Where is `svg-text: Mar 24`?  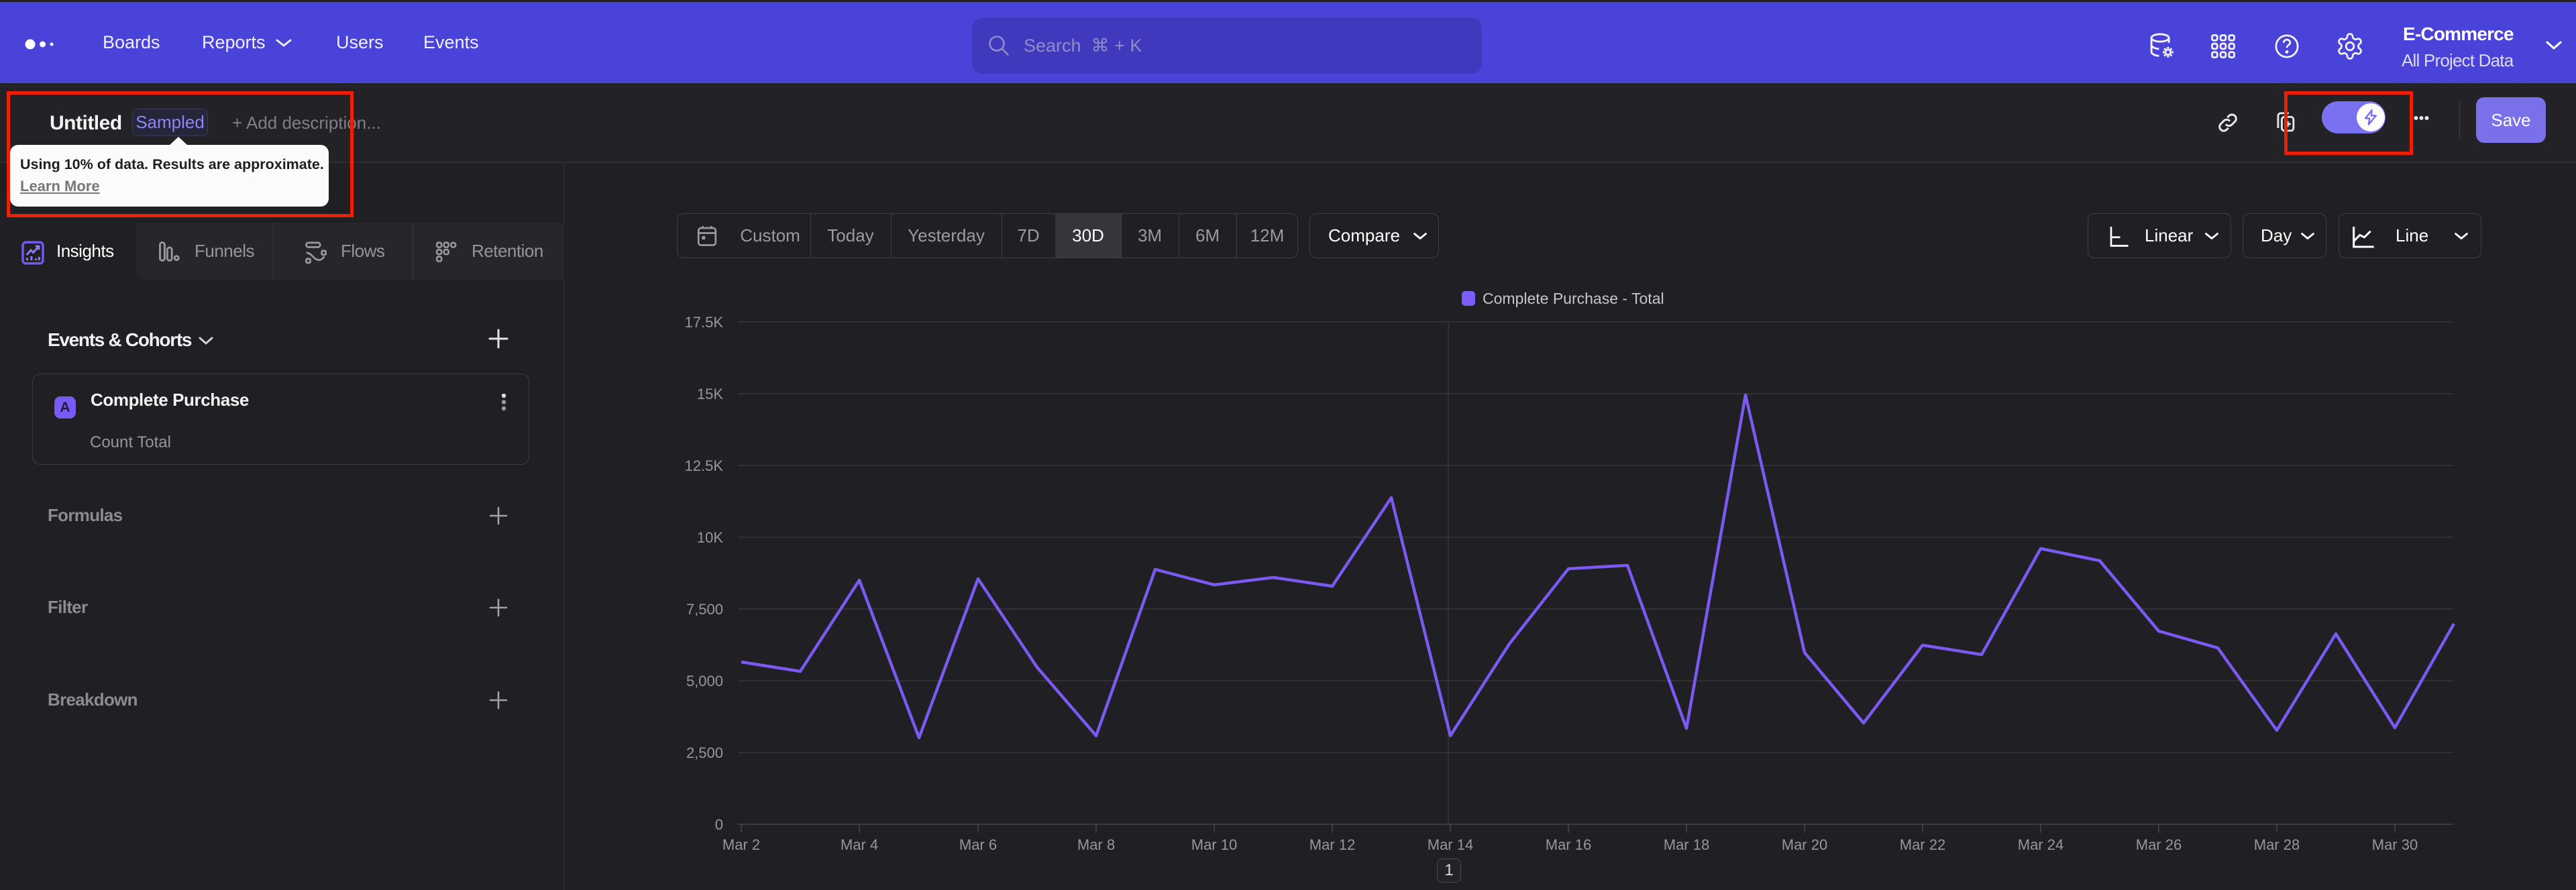
svg-text: Mar 24 is located at coordinates (2040, 844).